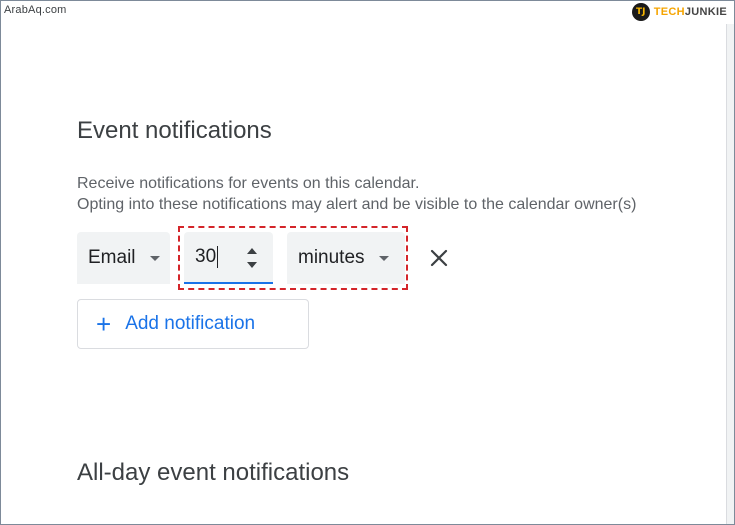 The height and width of the screenshot is (525, 735). What do you see at coordinates (669, 12) in the screenshot?
I see `logo-tech-text: TECH` at bounding box center [669, 12].